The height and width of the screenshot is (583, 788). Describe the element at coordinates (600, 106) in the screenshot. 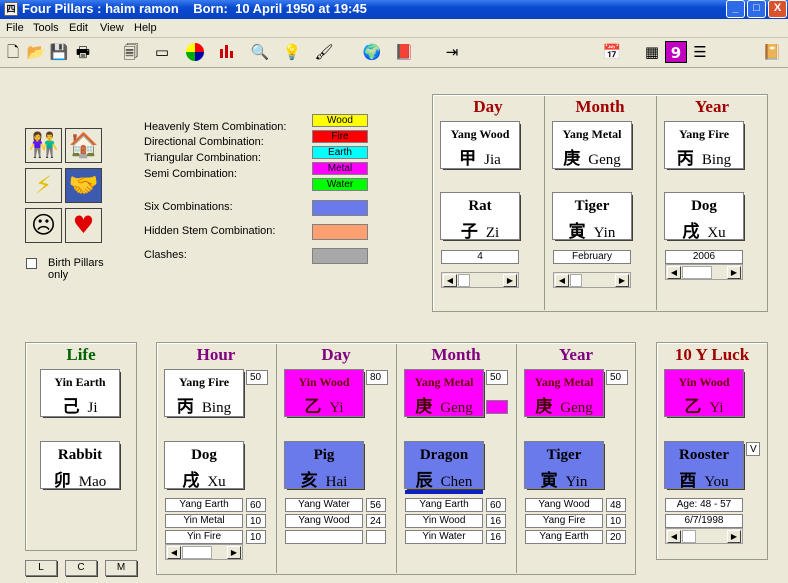

I see `current-month-header: Month` at that location.